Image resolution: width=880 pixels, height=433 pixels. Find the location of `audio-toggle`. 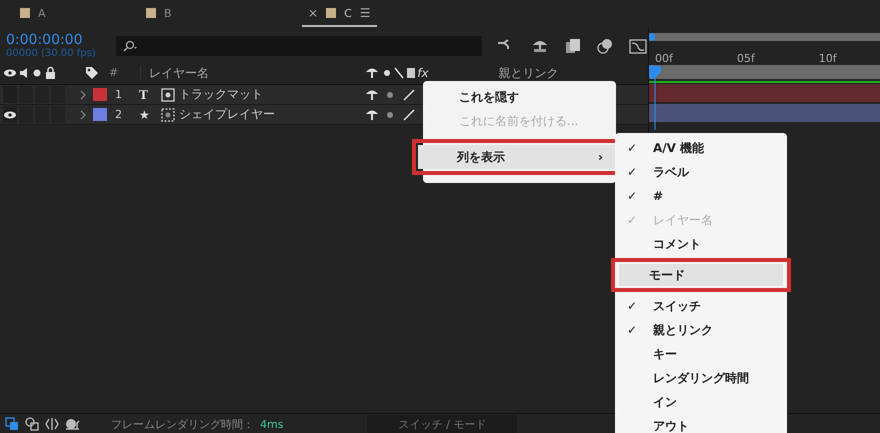

audio-toggle is located at coordinates (26, 94).